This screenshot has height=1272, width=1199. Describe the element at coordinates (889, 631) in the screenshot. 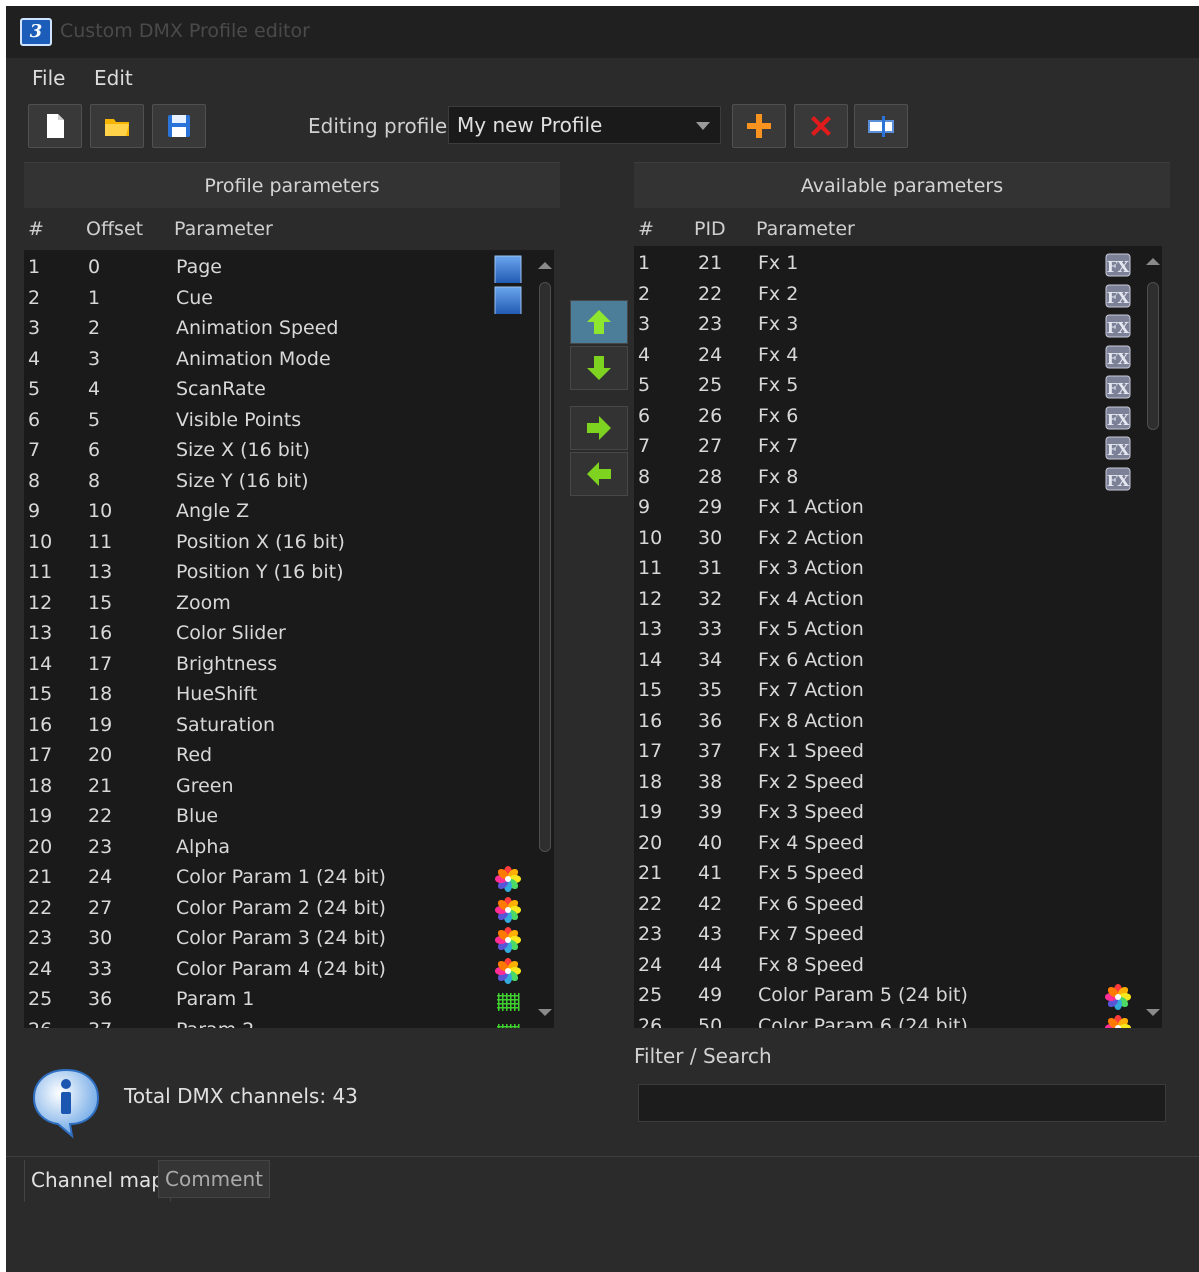

I see `table-row: 13 33 Fx 5 Action` at that location.